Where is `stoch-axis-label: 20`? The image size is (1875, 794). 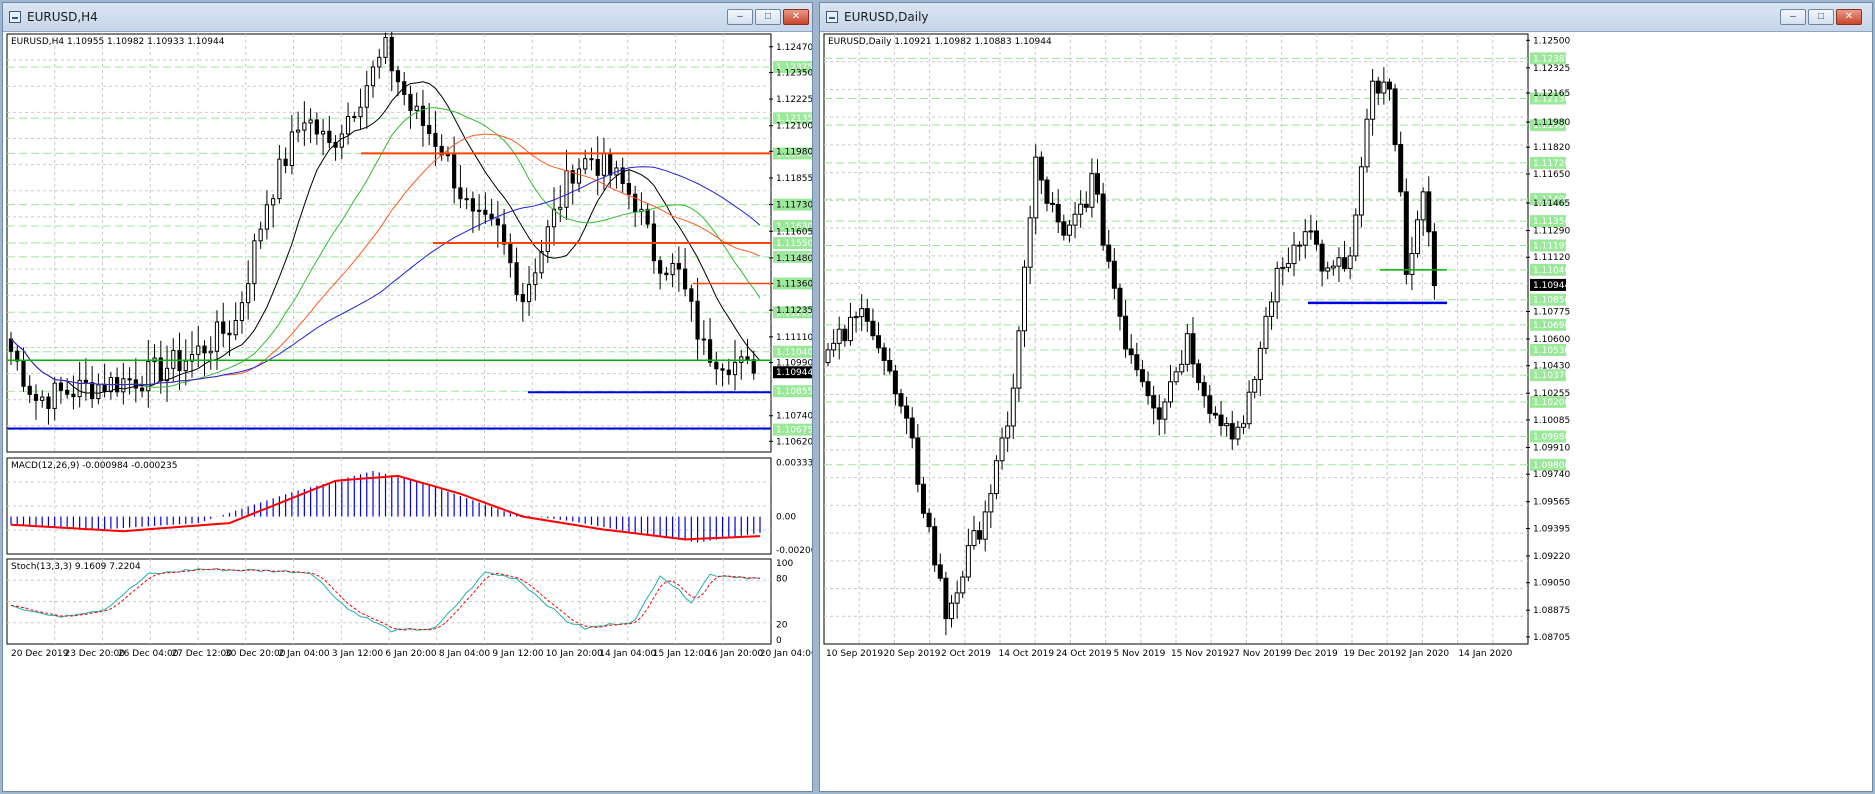 stoch-axis-label: 20 is located at coordinates (782, 626).